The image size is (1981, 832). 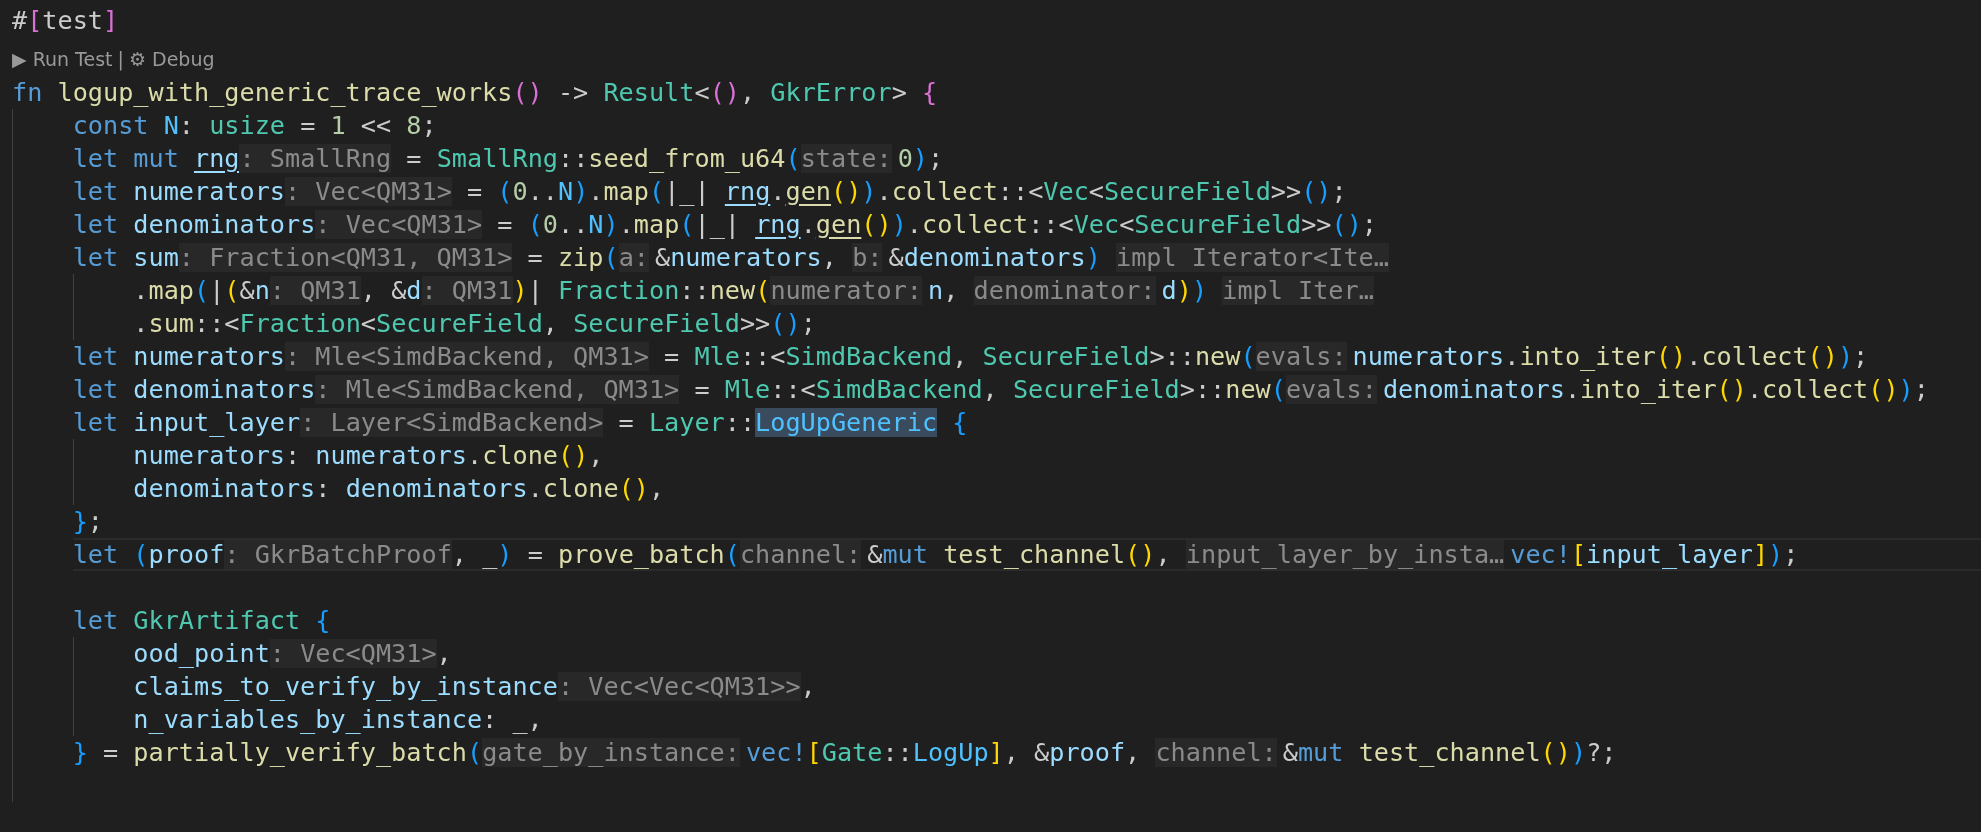 I want to click on code-line: let numerators: Vec<QM31> = (0..N).map(|_| rng.gen()).collect::<Vec<SecureField>>();, so click(x=710, y=192).